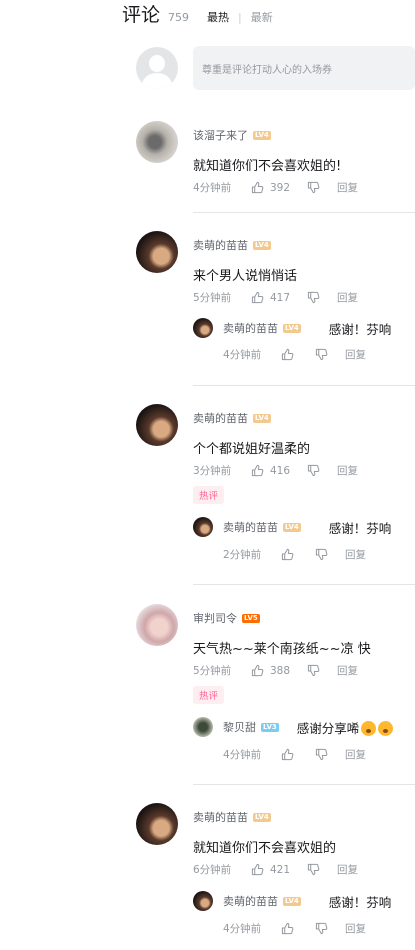  I want to click on like-button: 416, so click(279, 470).